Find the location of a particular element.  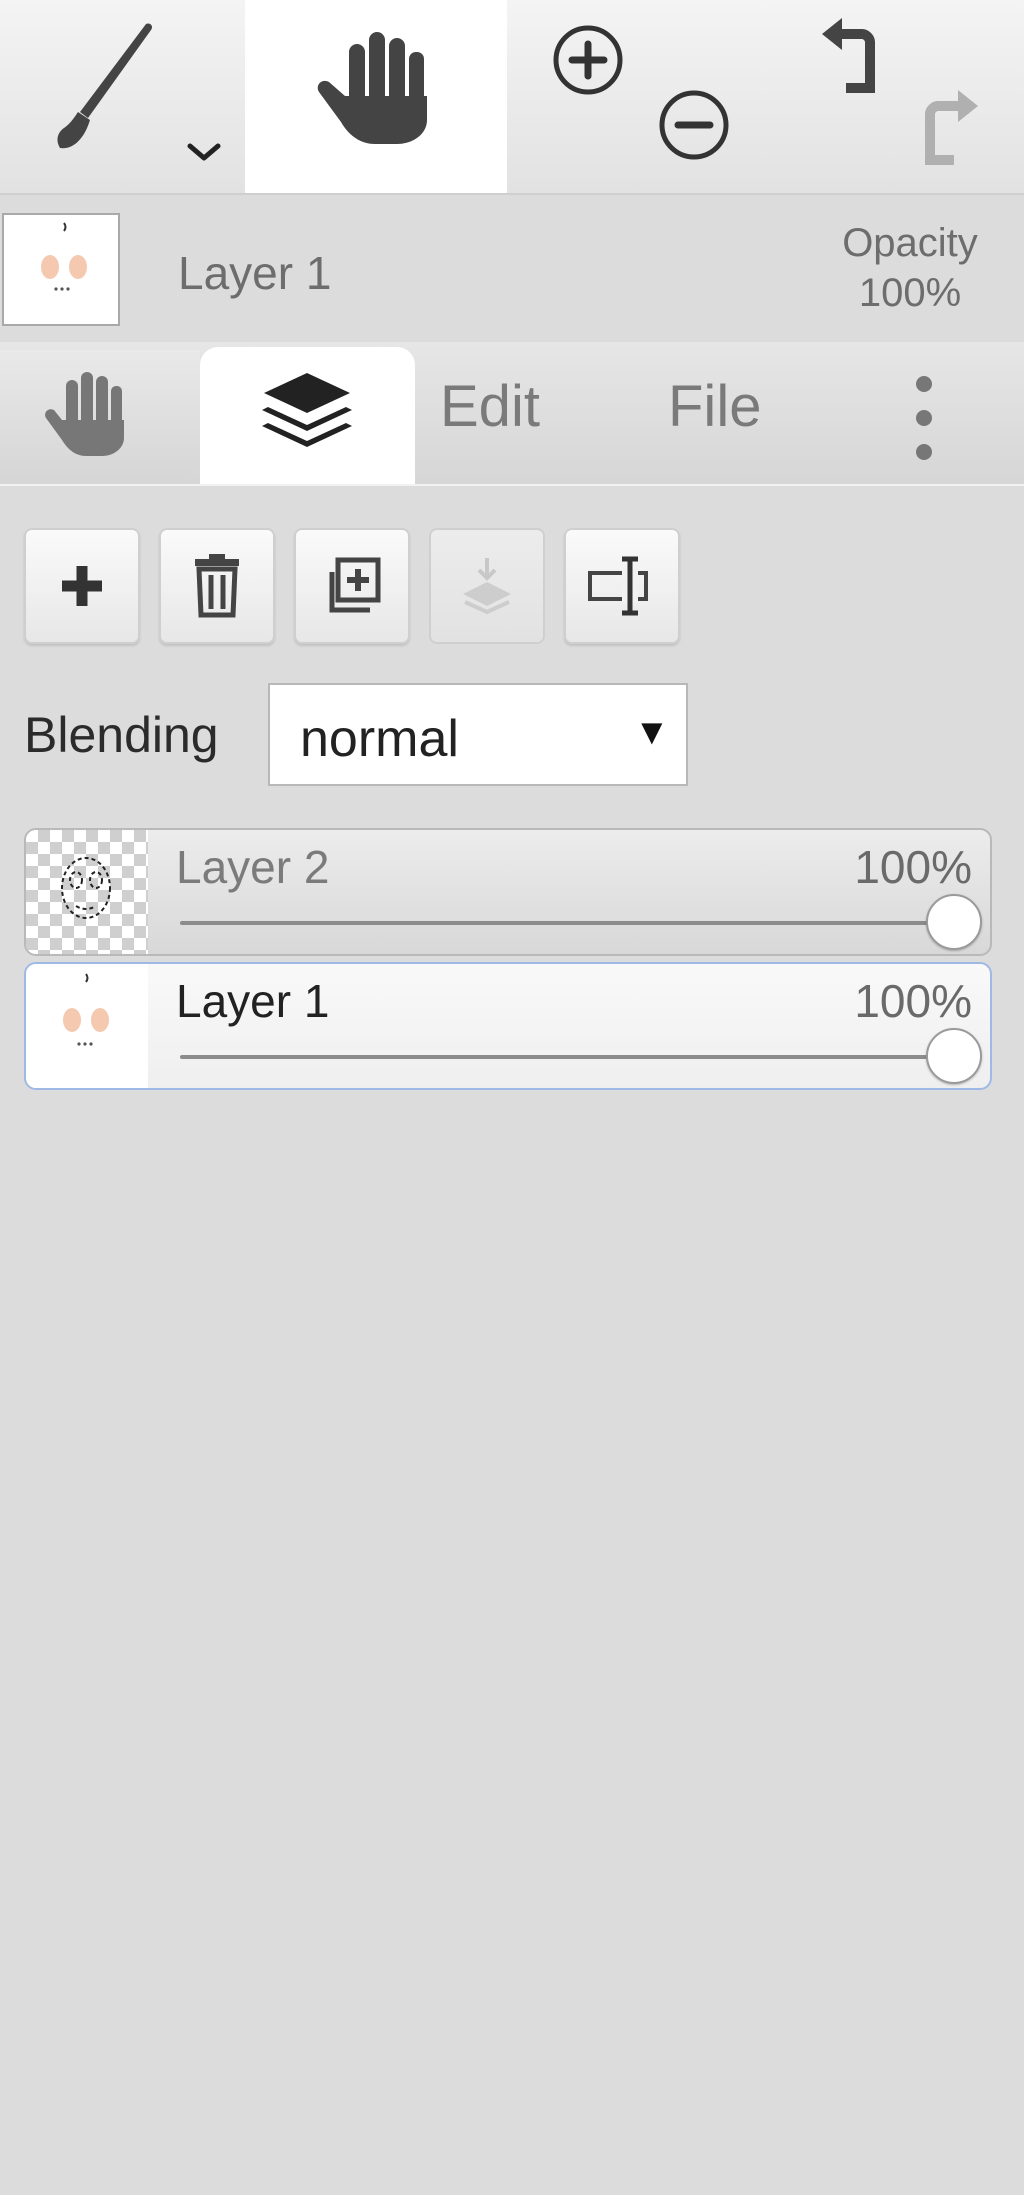

rename-icon is located at coordinates (618, 586).